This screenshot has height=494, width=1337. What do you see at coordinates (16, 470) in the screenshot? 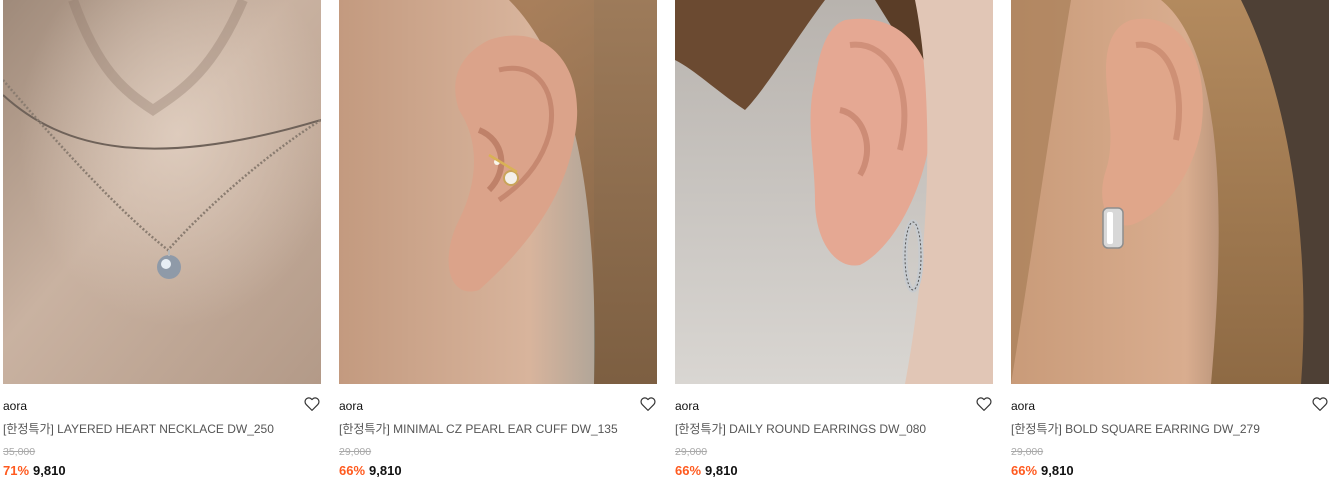
I see `discount-rate: 71%` at bounding box center [16, 470].